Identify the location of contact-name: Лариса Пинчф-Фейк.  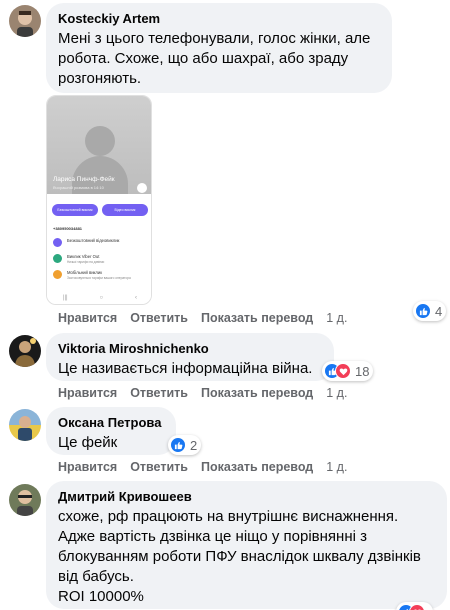
(84, 179).